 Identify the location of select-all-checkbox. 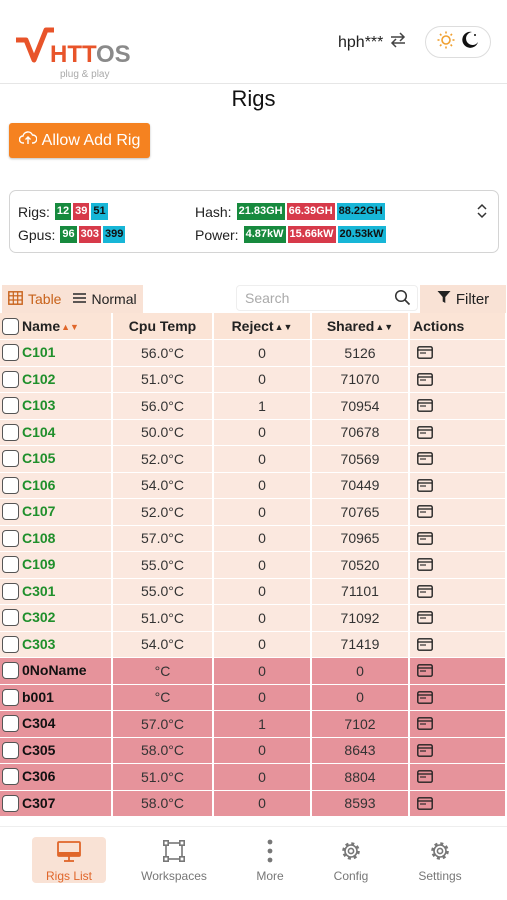
(10, 326).